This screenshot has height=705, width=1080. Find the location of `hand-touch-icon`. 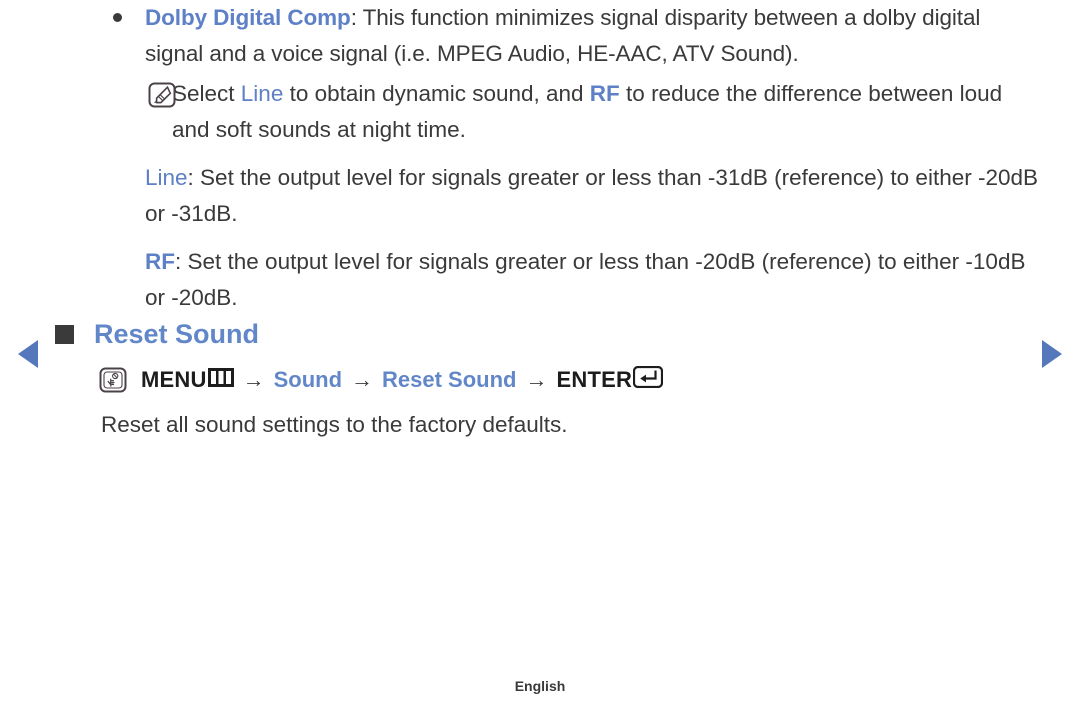

hand-touch-icon is located at coordinates (113, 380).